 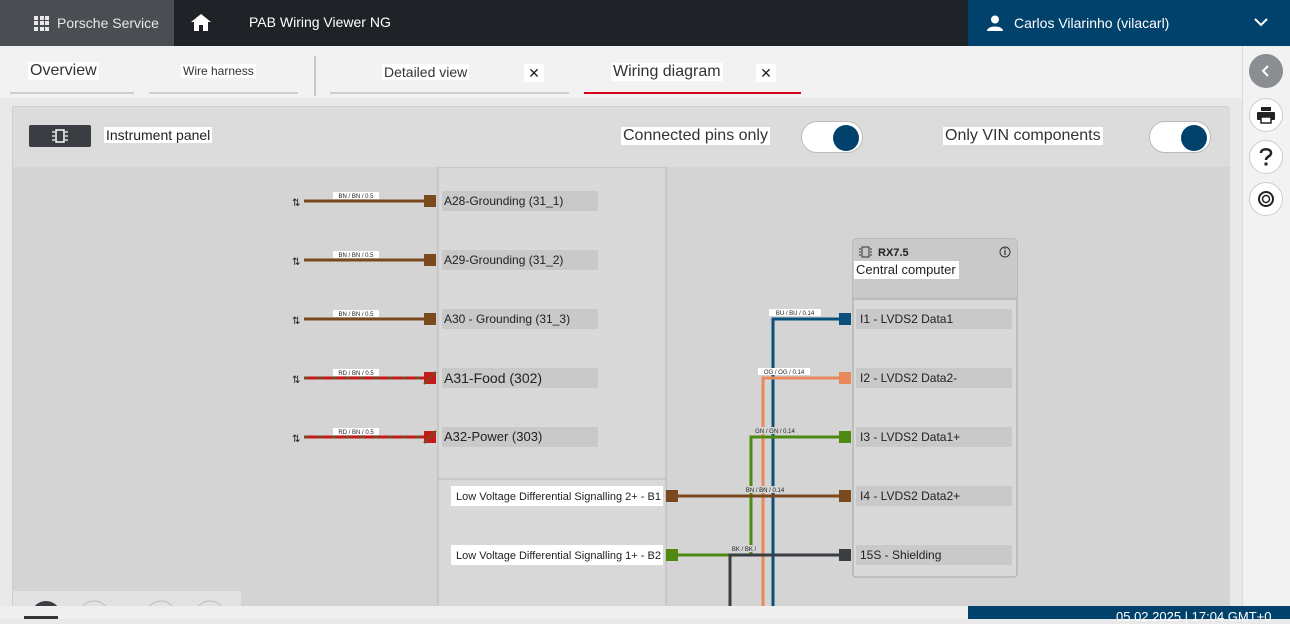 I want to click on question-mark-icon, so click(x=1266, y=157).